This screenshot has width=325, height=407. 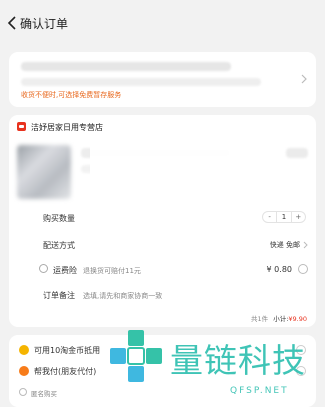 I want to click on remark-input: 选填,请先和商家协商一致, so click(x=122, y=296).